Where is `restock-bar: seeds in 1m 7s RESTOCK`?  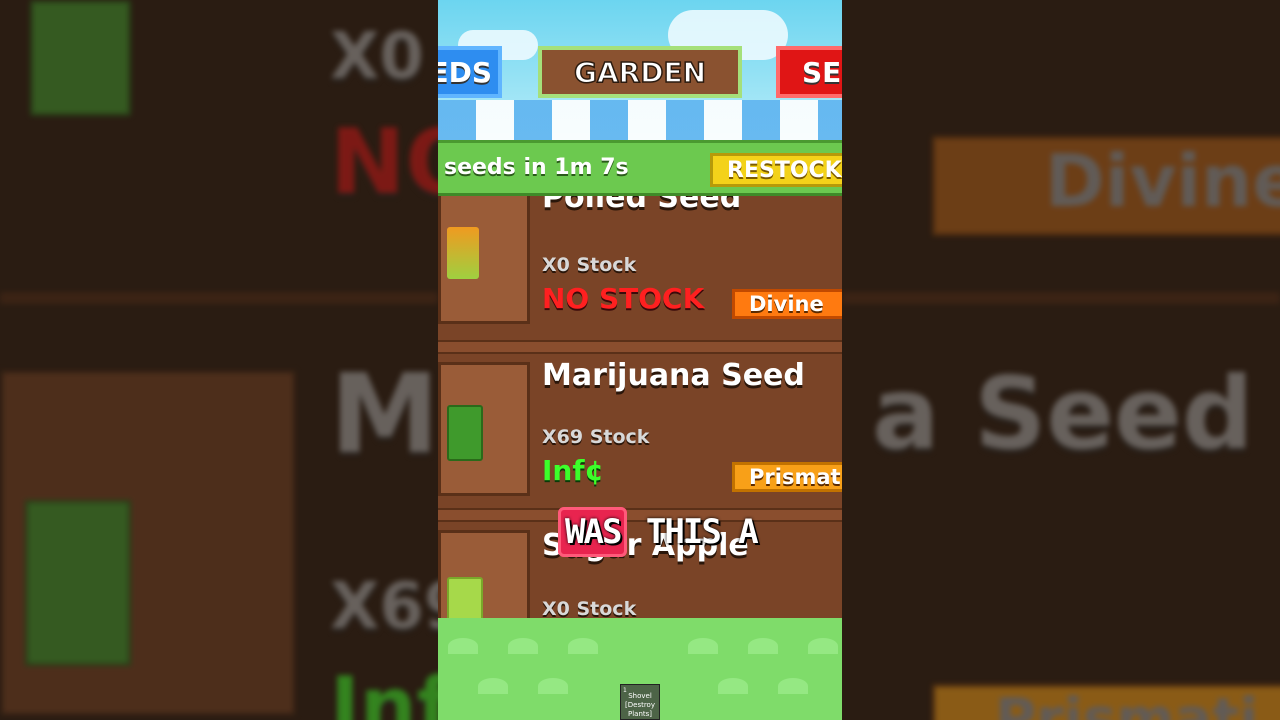 restock-bar: seeds in 1m 7s RESTOCK is located at coordinates (640, 168).